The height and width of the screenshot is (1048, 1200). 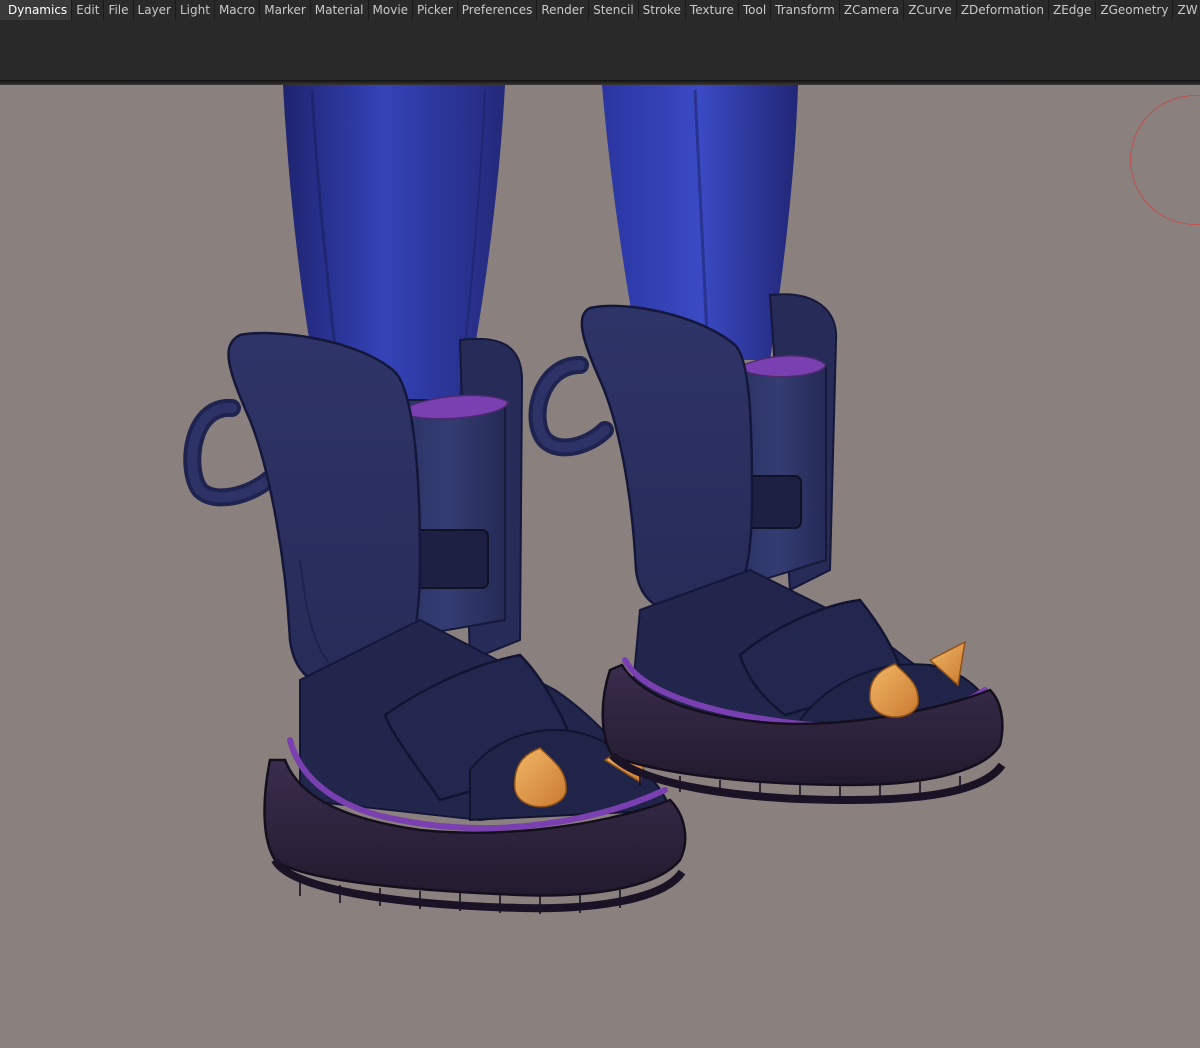 I want to click on menu-marker: Marker, so click(x=285, y=10).